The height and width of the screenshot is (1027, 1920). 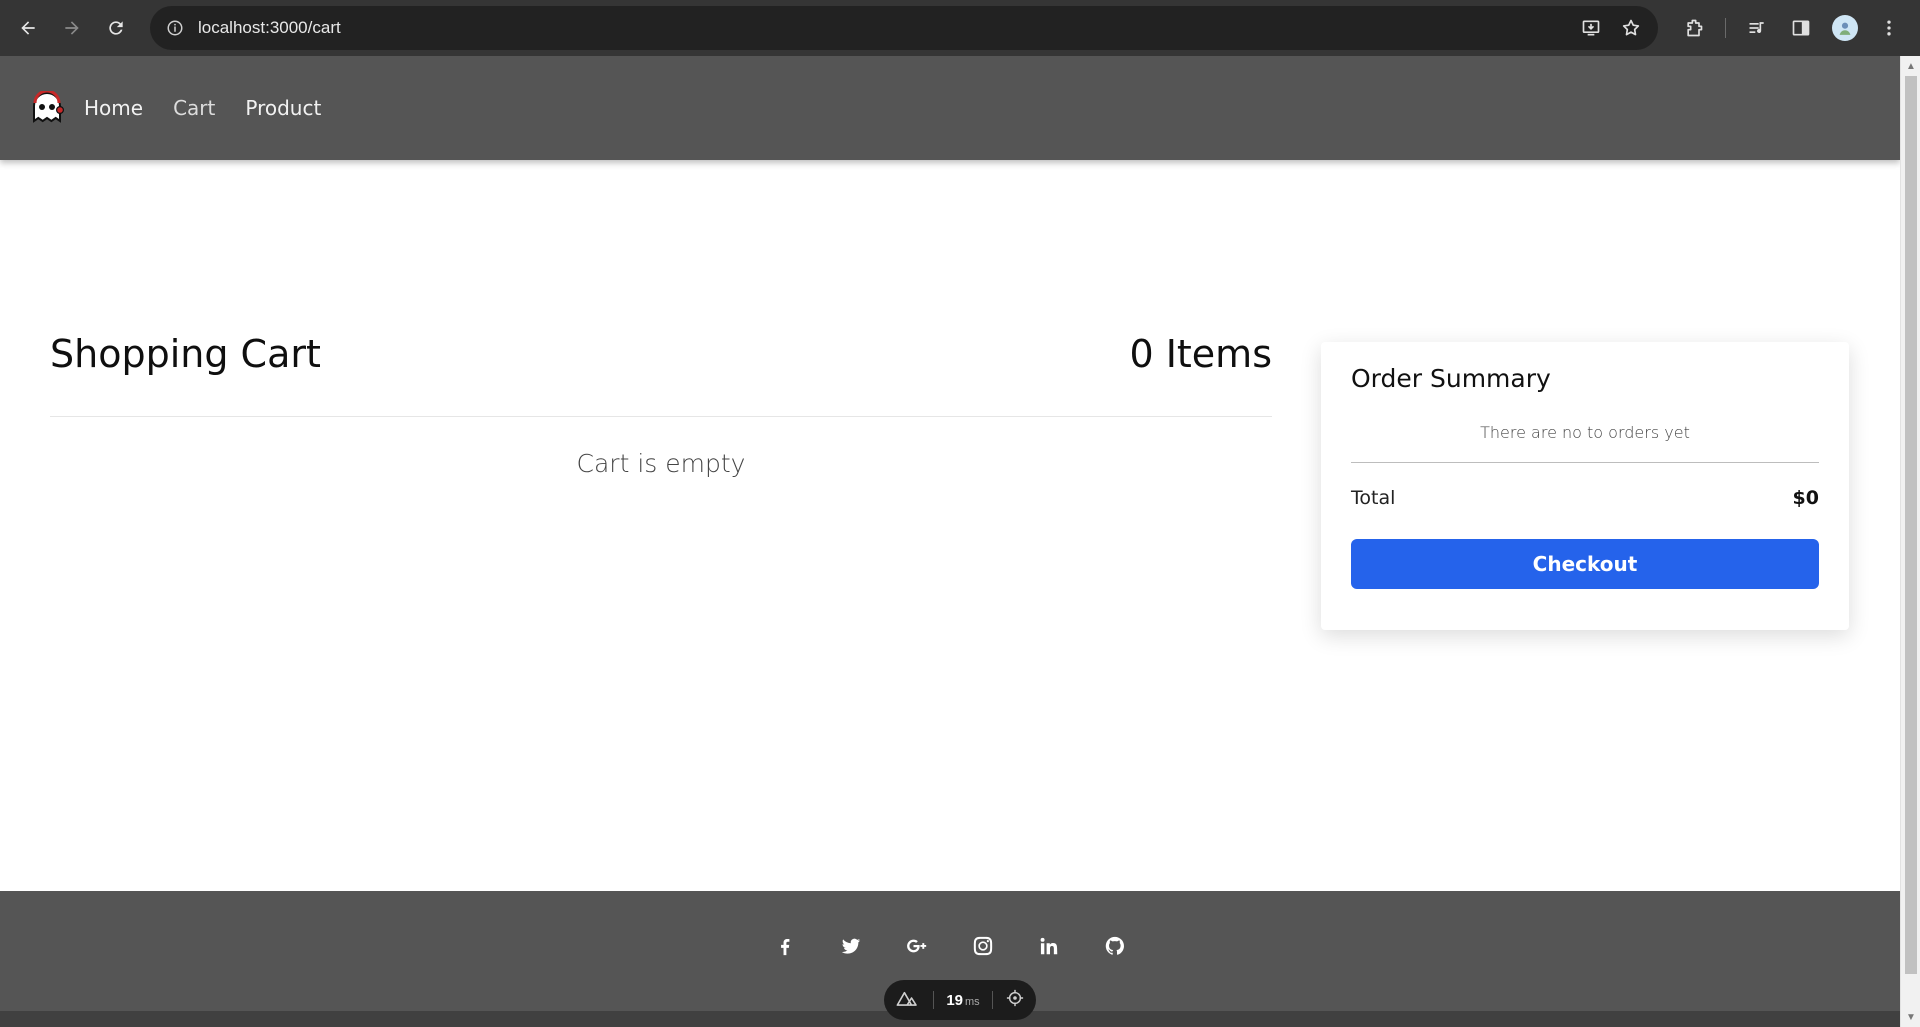 I want to click on order-summary-title: Order Summary, so click(x=1451, y=378).